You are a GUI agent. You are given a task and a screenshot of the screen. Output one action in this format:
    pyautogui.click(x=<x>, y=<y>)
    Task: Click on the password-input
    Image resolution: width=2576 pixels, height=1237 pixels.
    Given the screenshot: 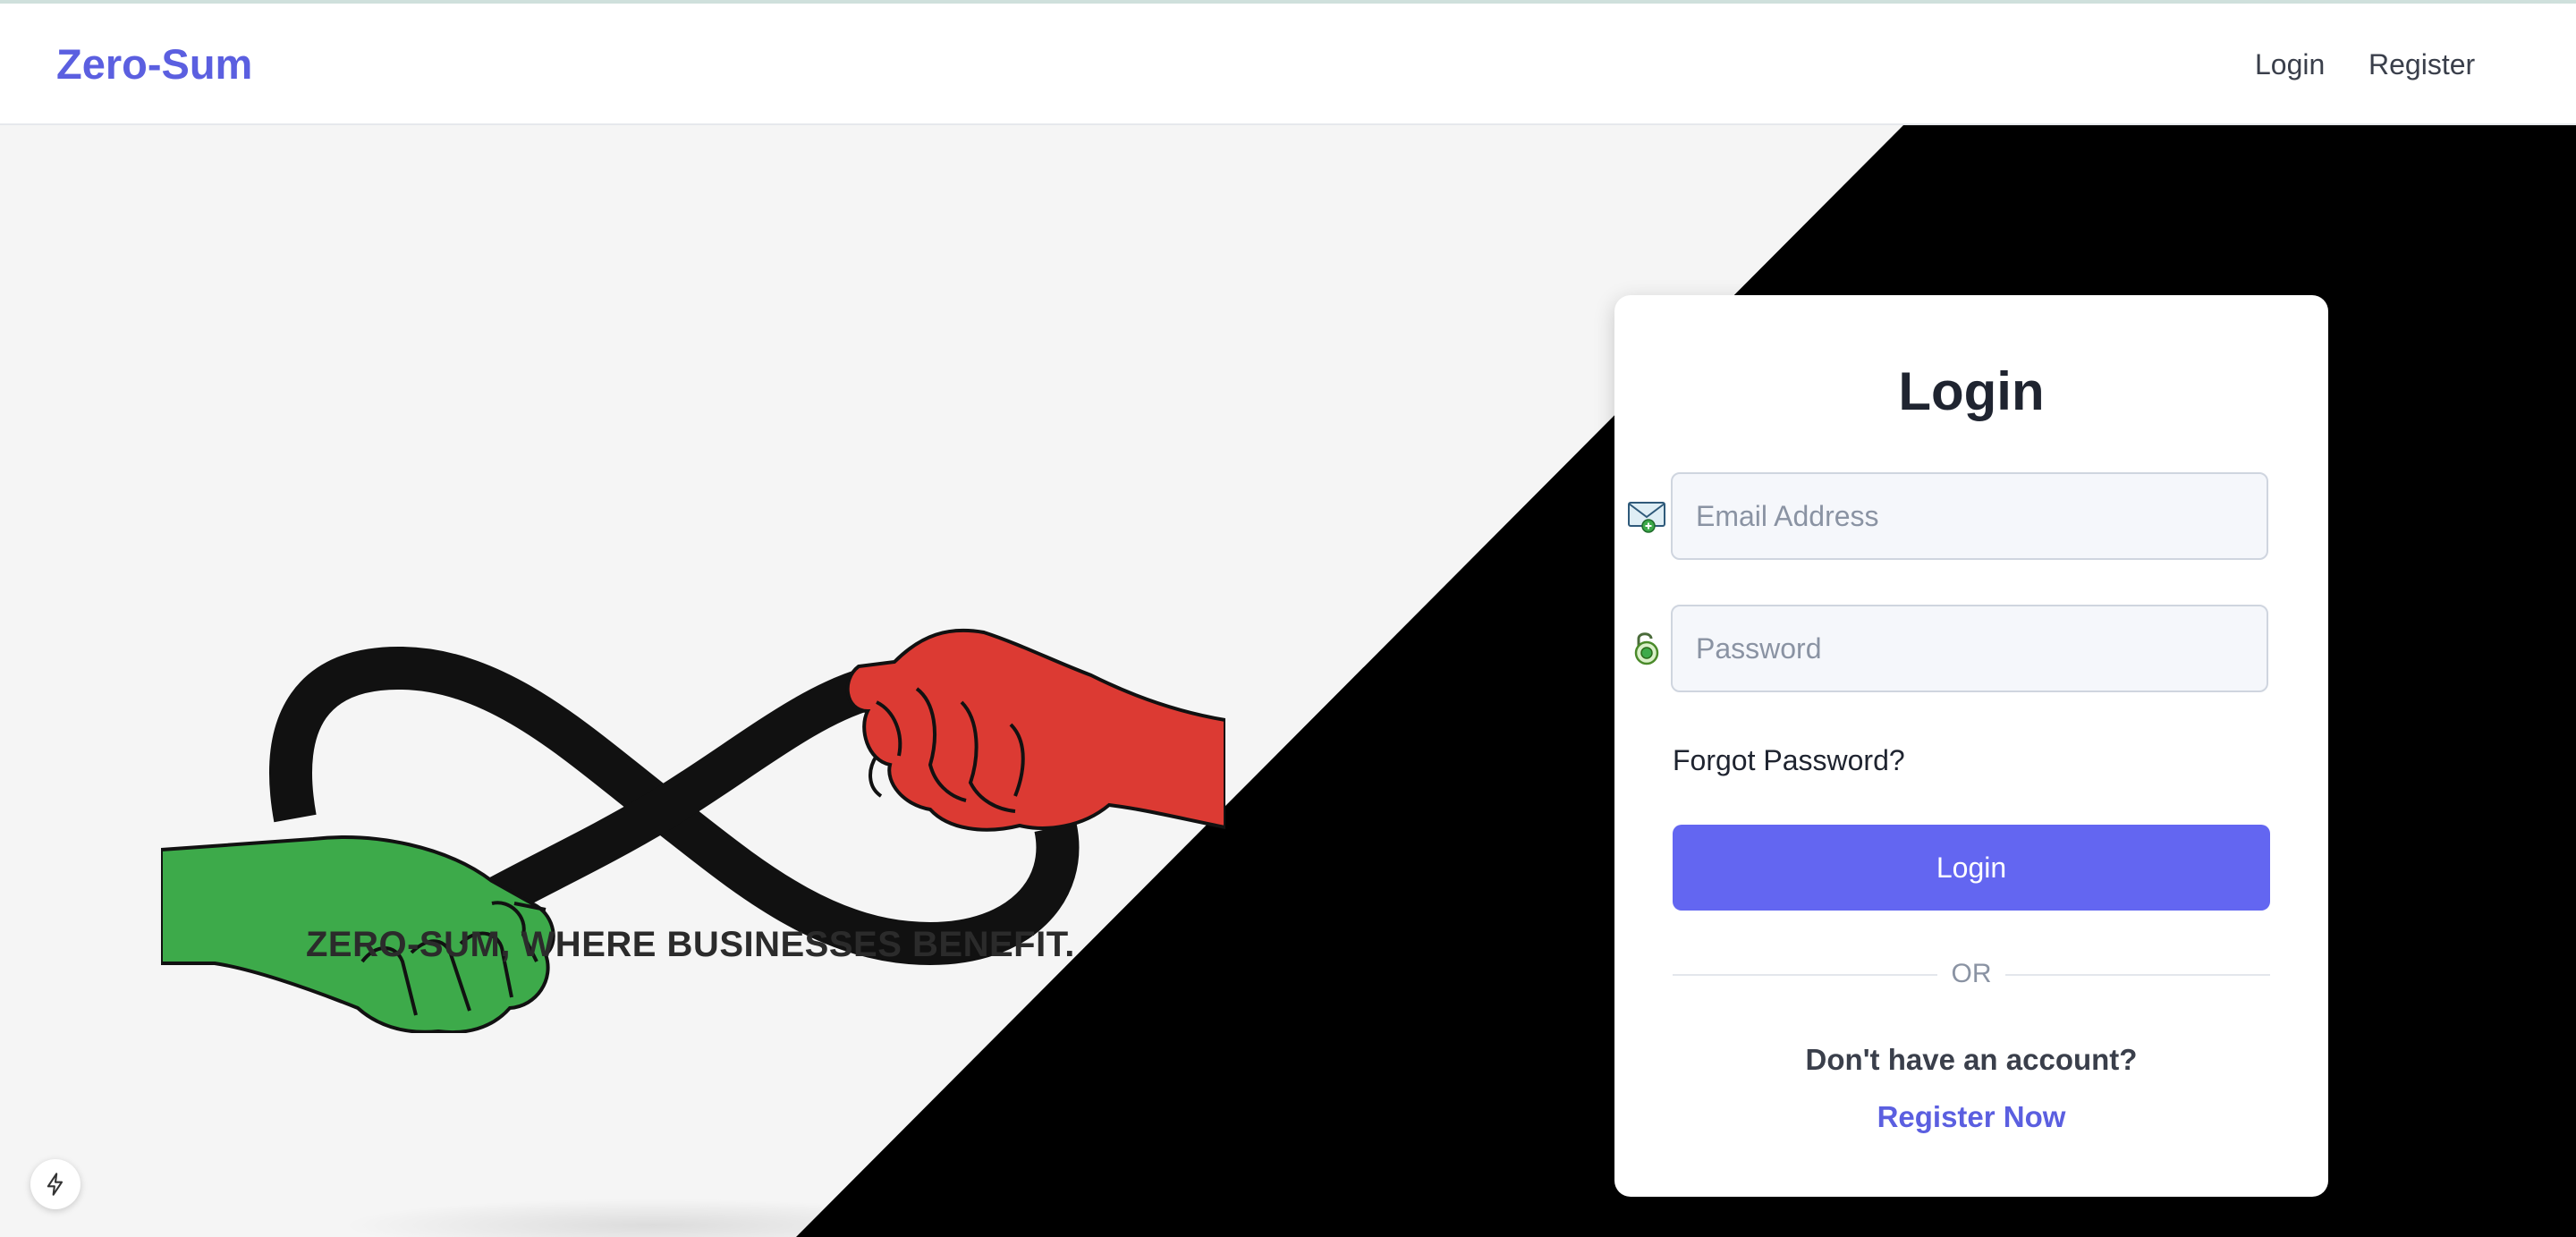 What is the action you would take?
    pyautogui.click(x=1969, y=648)
    